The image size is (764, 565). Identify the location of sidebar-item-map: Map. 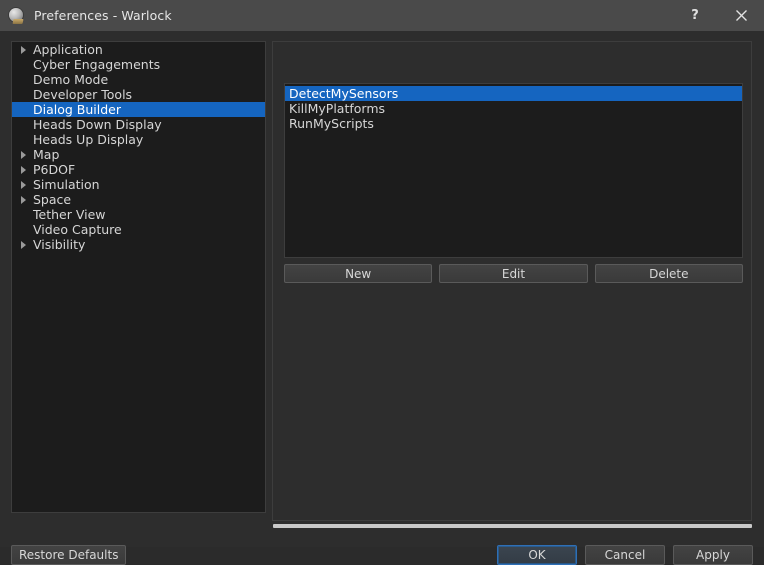
(138, 154).